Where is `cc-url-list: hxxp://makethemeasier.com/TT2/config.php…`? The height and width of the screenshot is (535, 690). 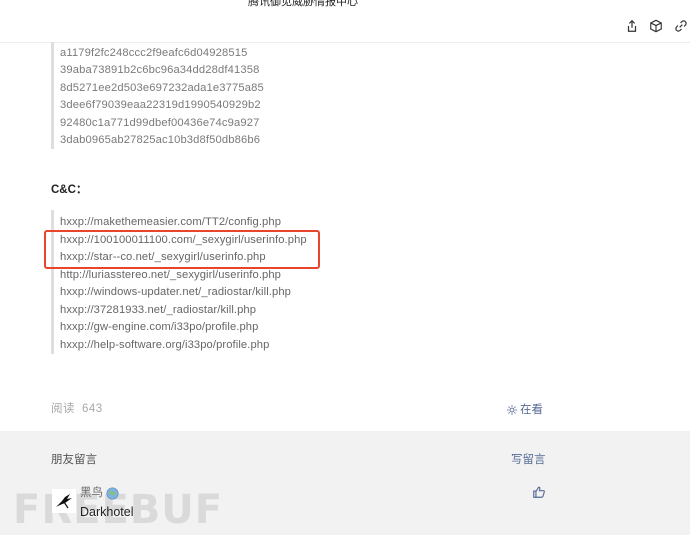
cc-url-list: hxxp://makethemeasier.com/TT2/config.php… is located at coordinates (179, 282).